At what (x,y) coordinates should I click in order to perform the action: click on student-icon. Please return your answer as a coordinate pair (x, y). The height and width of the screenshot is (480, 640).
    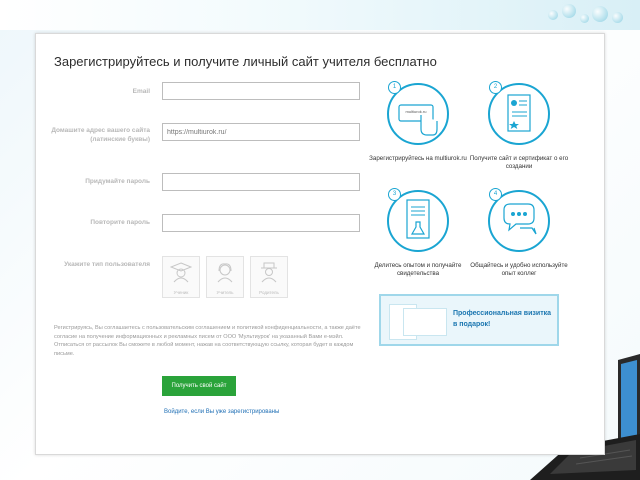
    Looking at the image, I should click on (181, 272).